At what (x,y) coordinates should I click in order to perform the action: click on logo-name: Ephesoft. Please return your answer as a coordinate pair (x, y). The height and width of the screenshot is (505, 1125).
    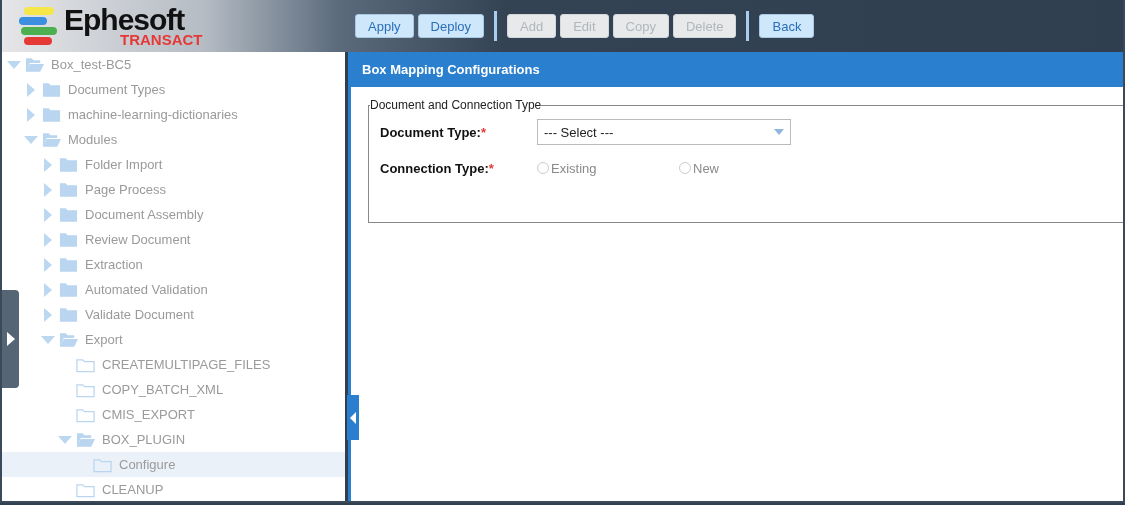
    Looking at the image, I should click on (124, 20).